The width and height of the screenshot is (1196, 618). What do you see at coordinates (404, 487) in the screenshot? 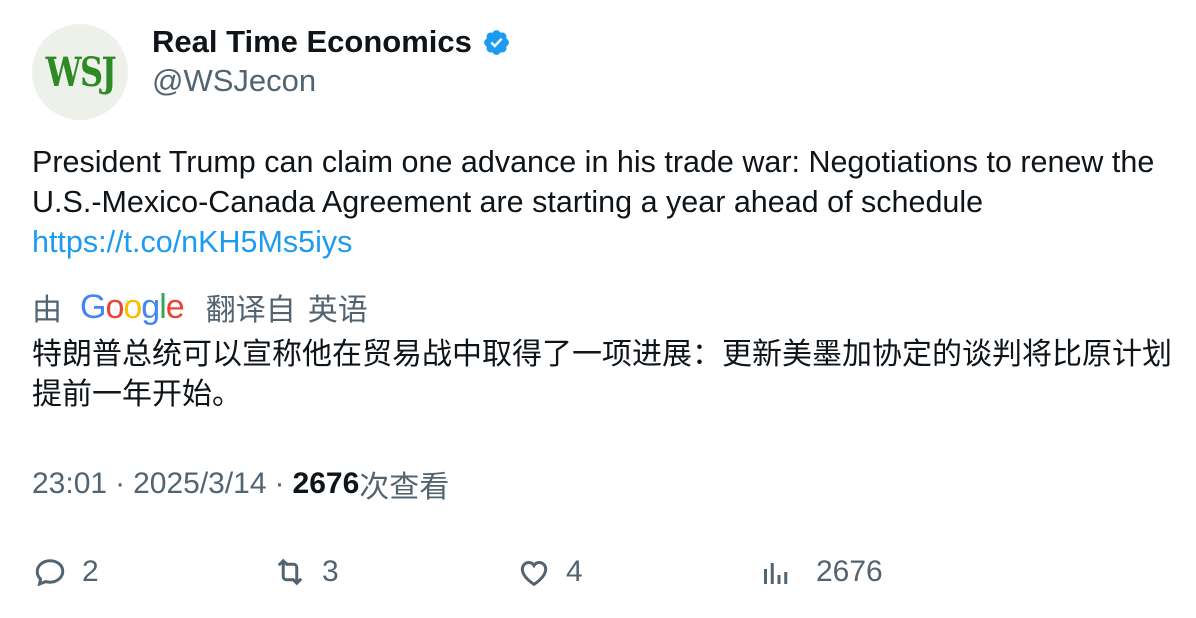
I see `views-label: 次查看` at bounding box center [404, 487].